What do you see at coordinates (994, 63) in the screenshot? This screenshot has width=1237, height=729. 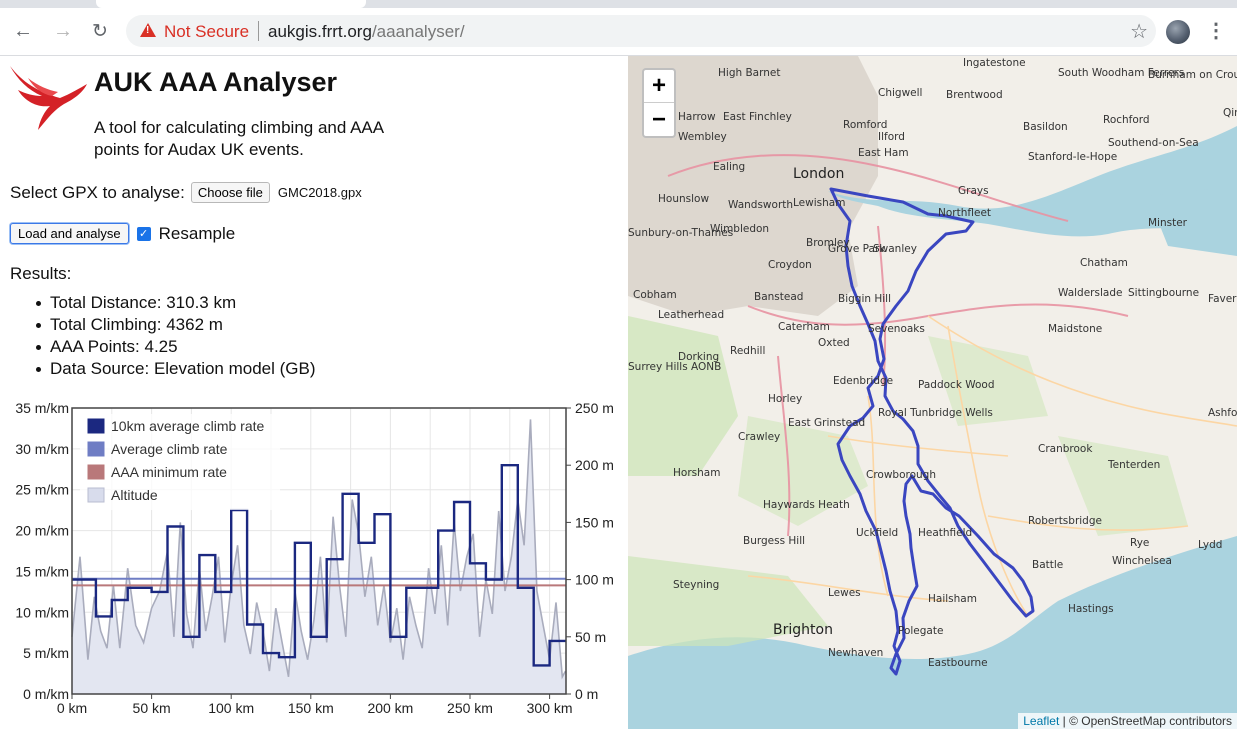 I see `place-label: Ingatestone` at bounding box center [994, 63].